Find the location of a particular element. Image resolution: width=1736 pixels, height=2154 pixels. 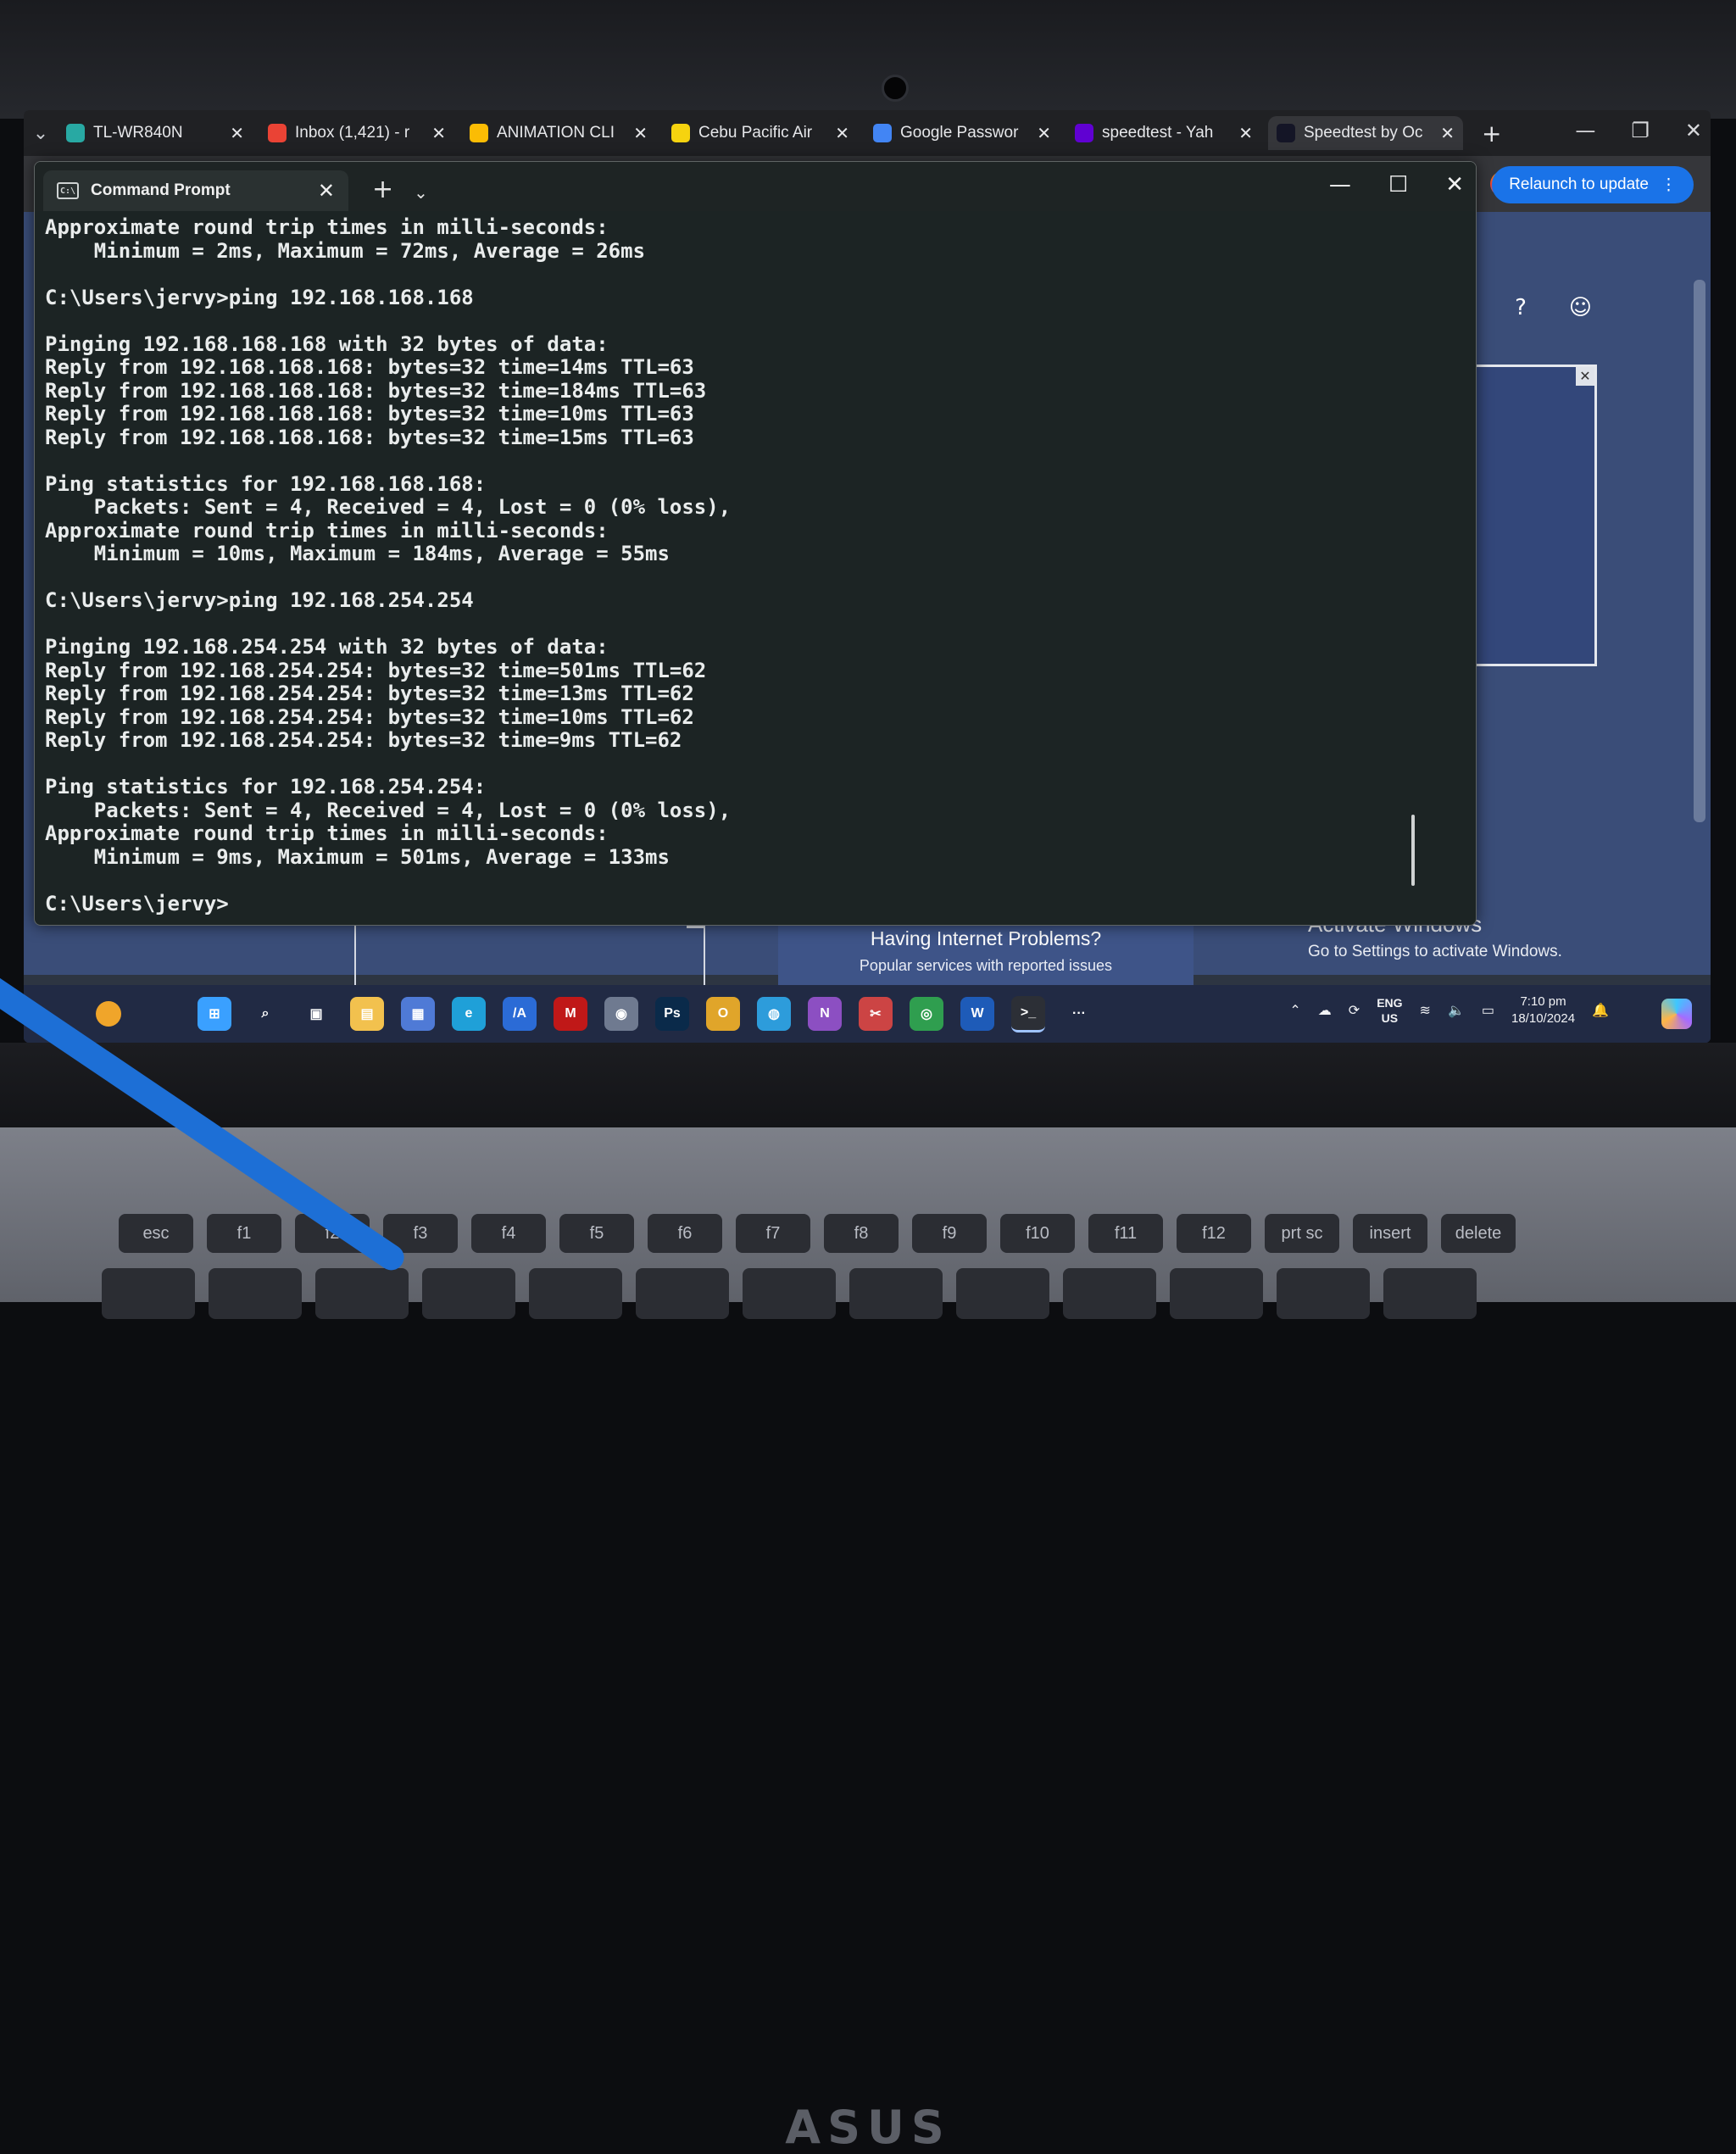

edge-icon: e is located at coordinates (469, 1014).